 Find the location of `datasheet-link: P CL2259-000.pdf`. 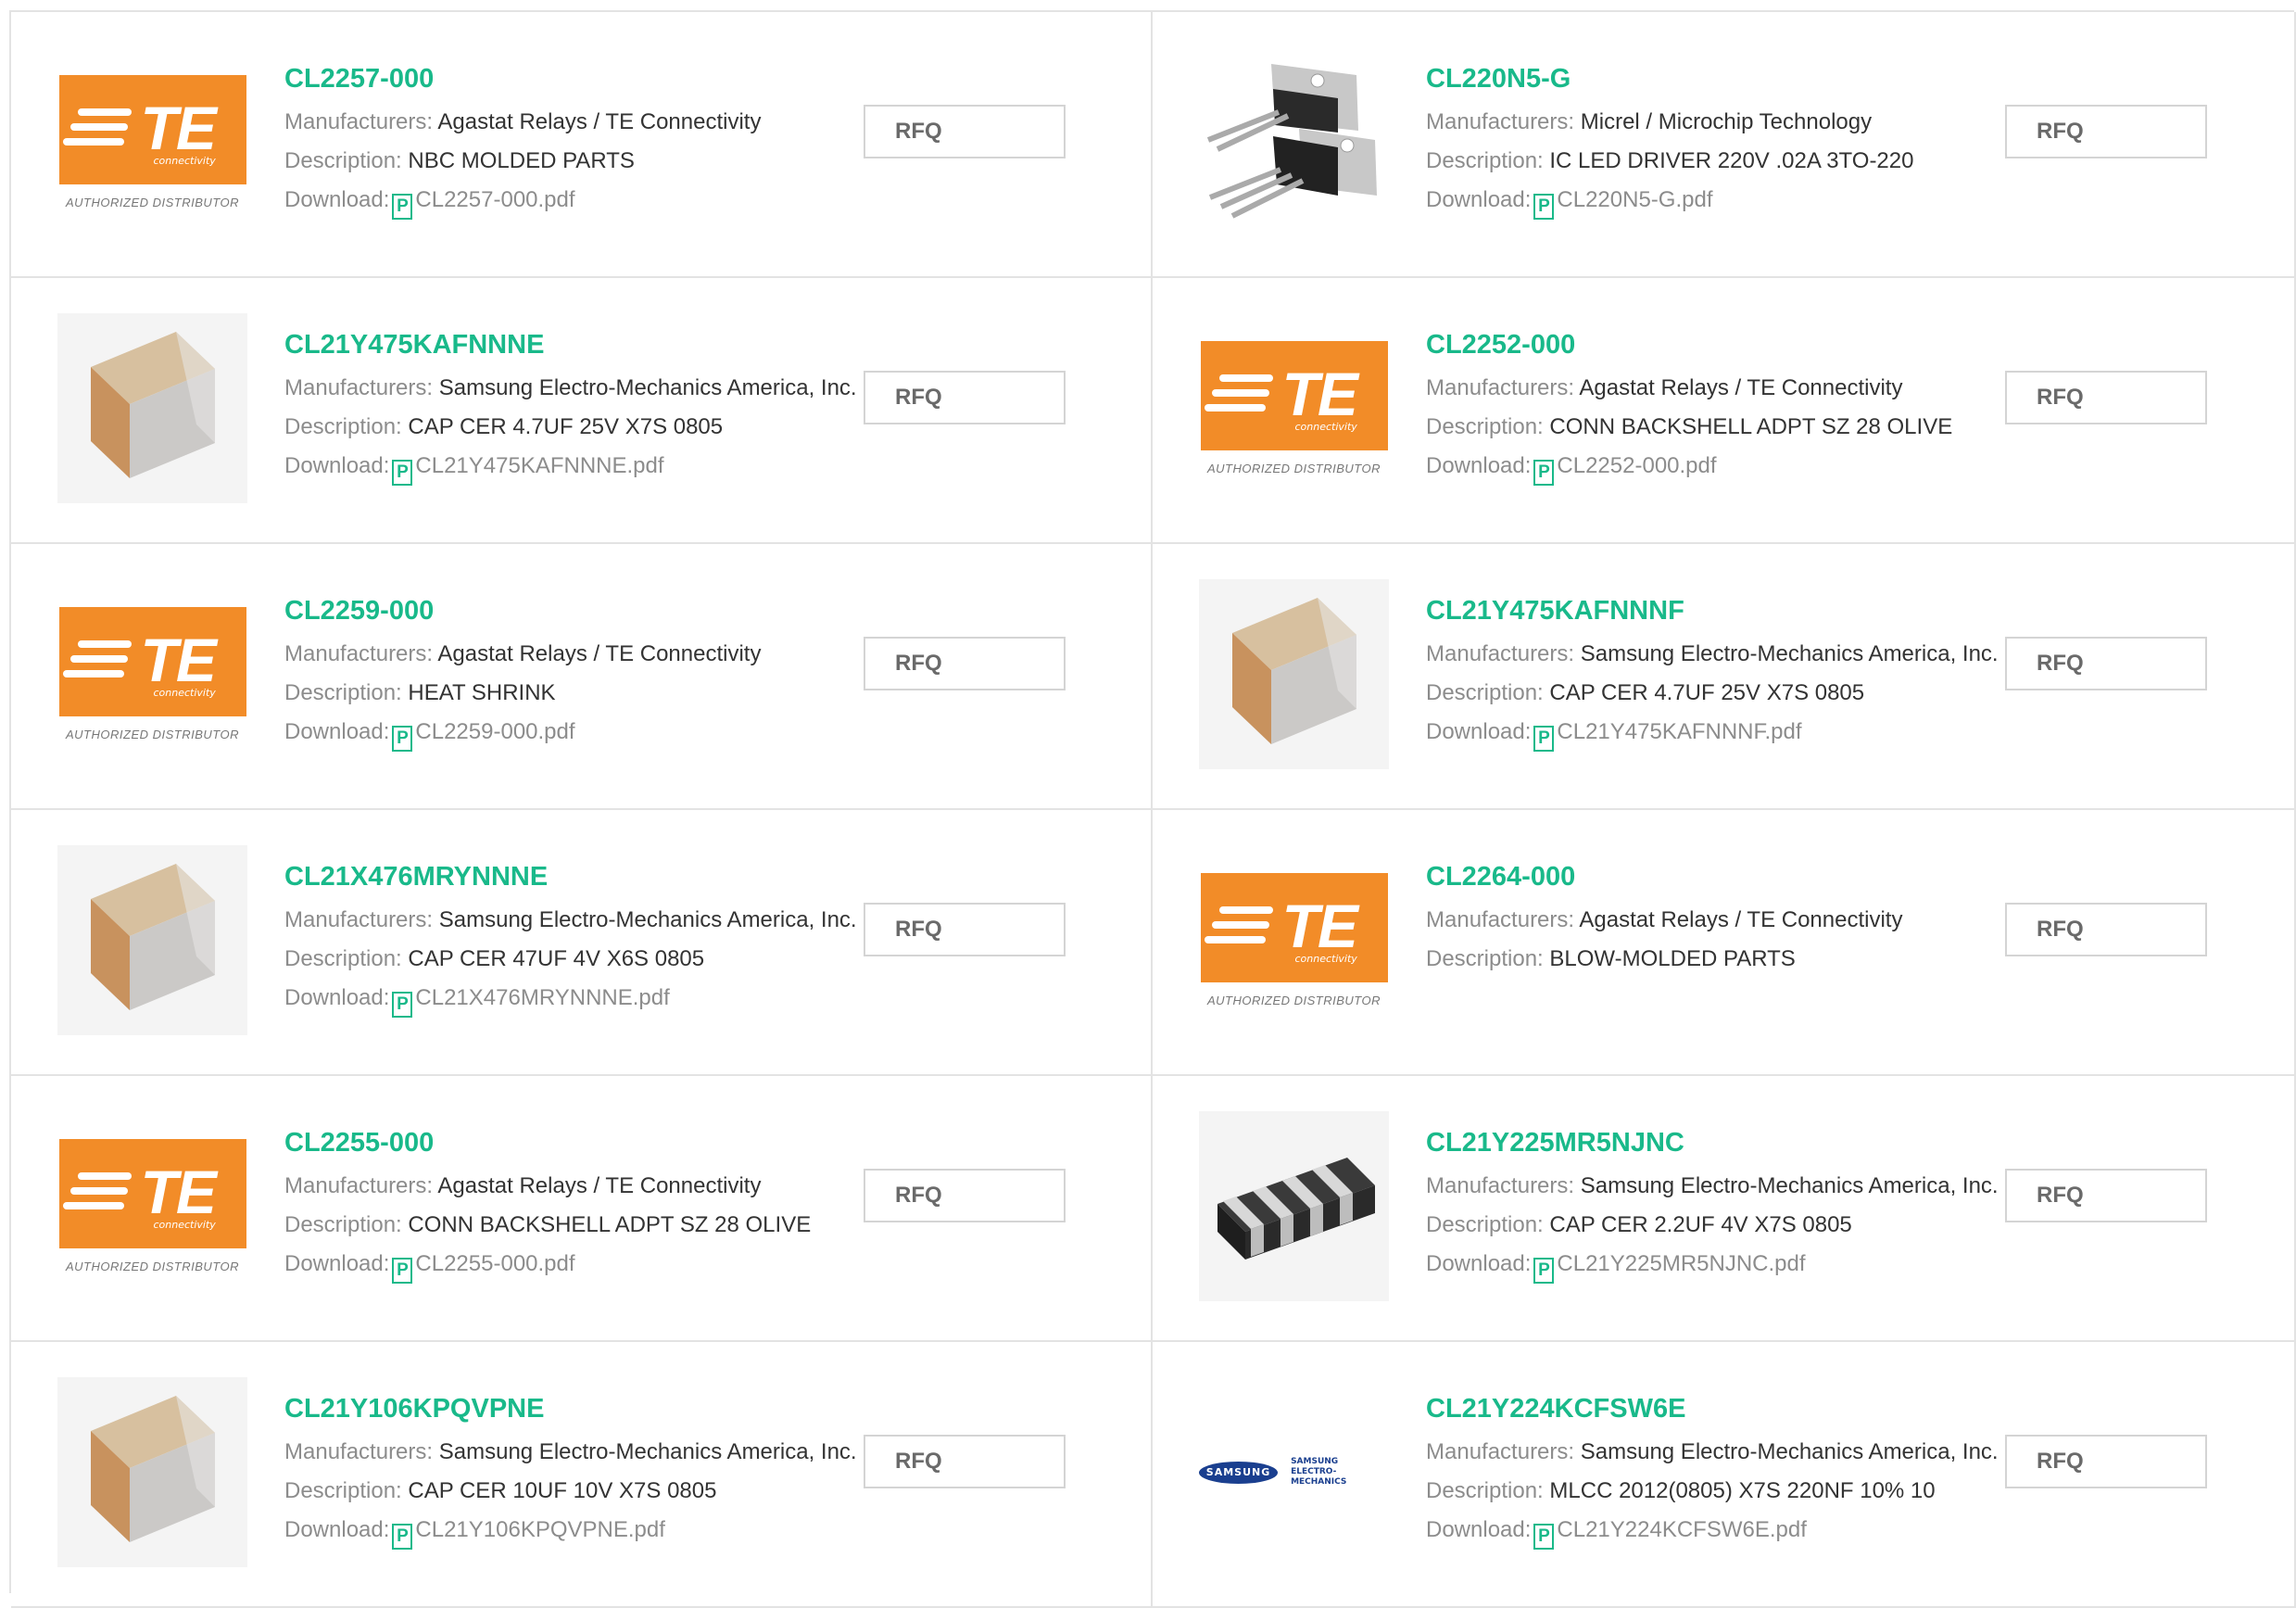

datasheet-link: P CL2259-000.pdf is located at coordinates (482, 735).